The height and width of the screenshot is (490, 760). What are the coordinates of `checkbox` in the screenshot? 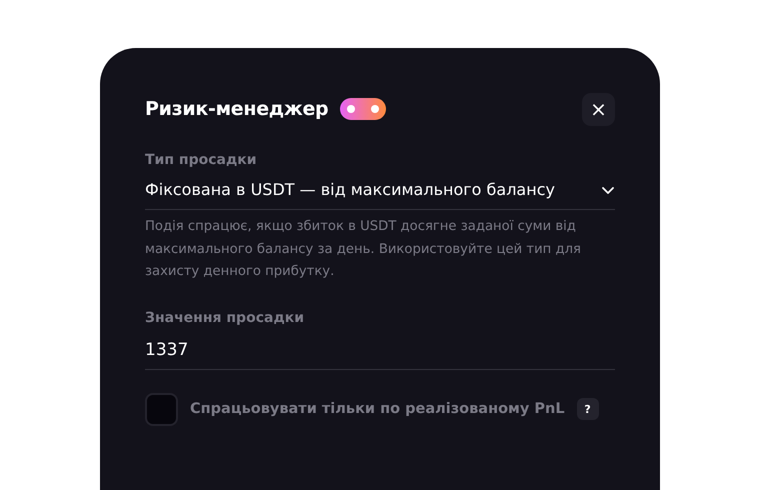 It's located at (161, 409).